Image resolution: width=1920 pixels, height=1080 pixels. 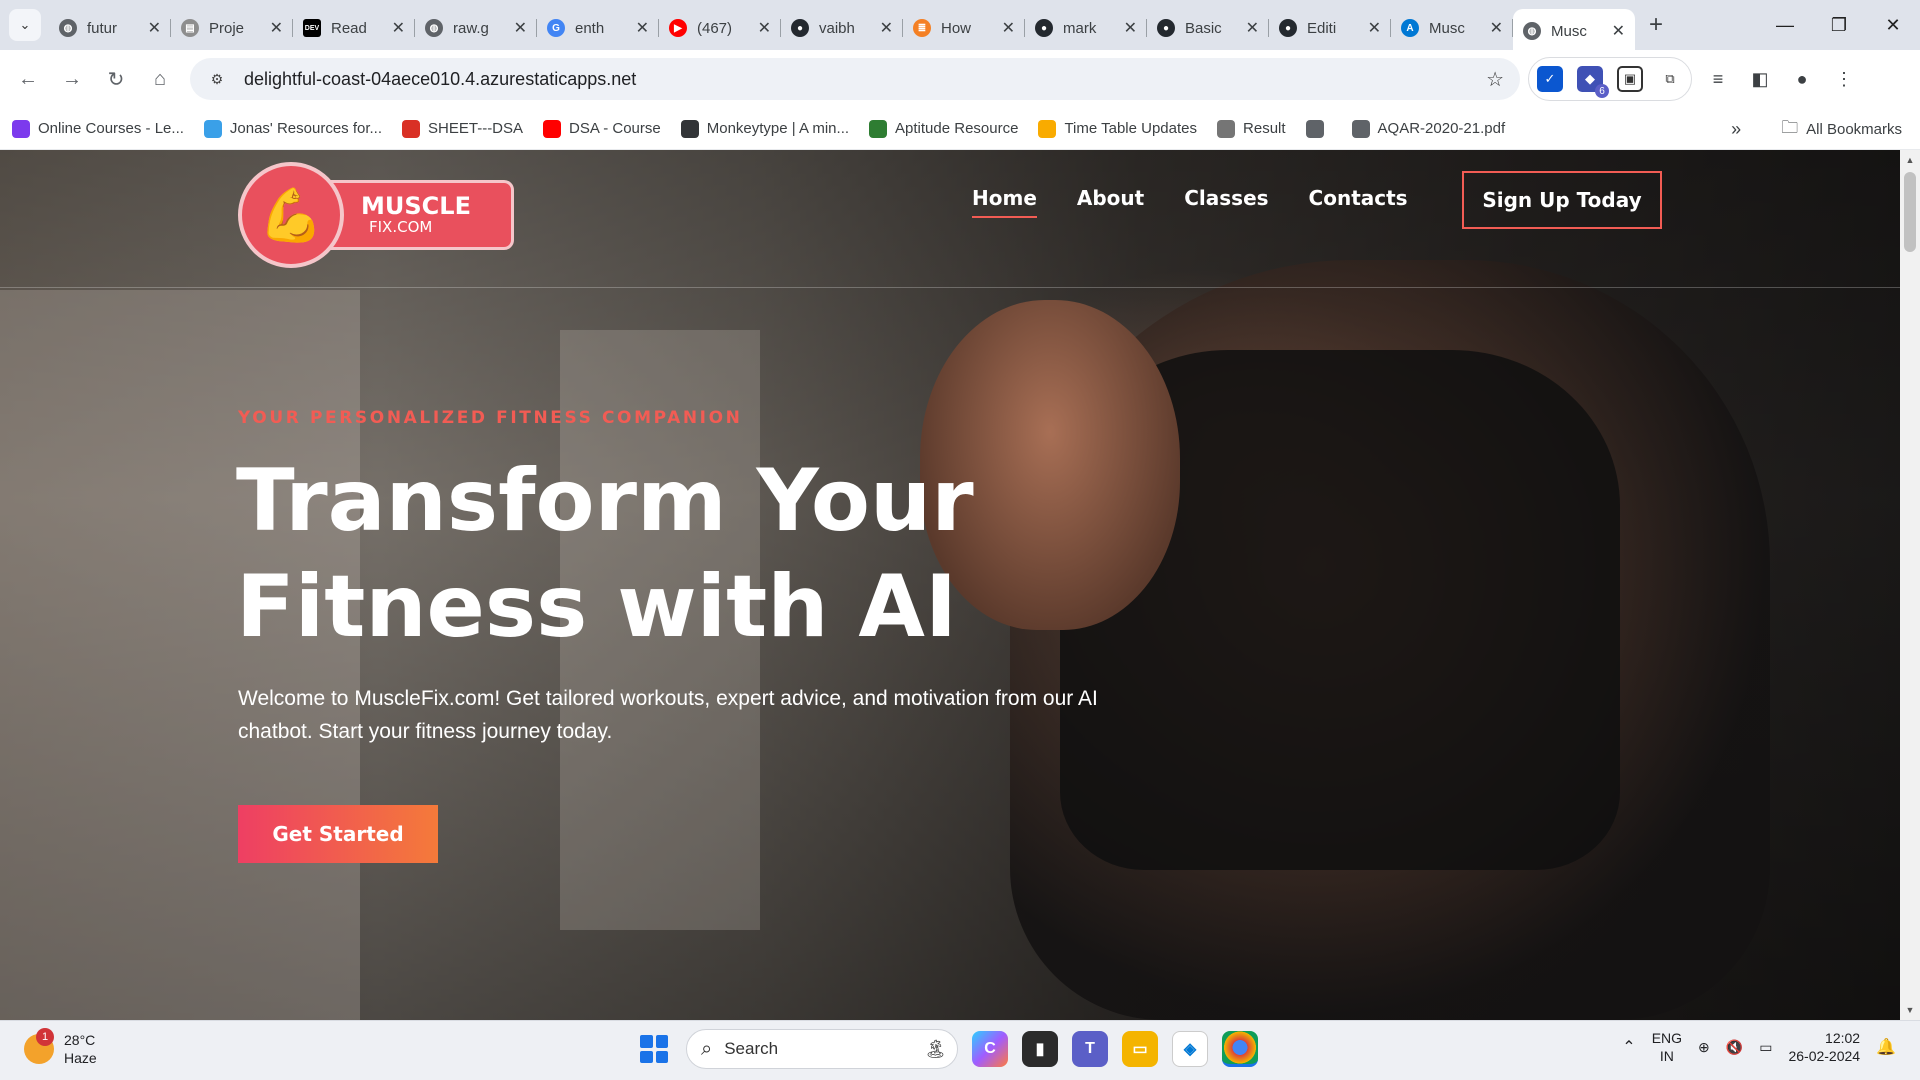 I want to click on extension-badge-icon: ◆ 6, so click(x=1593, y=82).